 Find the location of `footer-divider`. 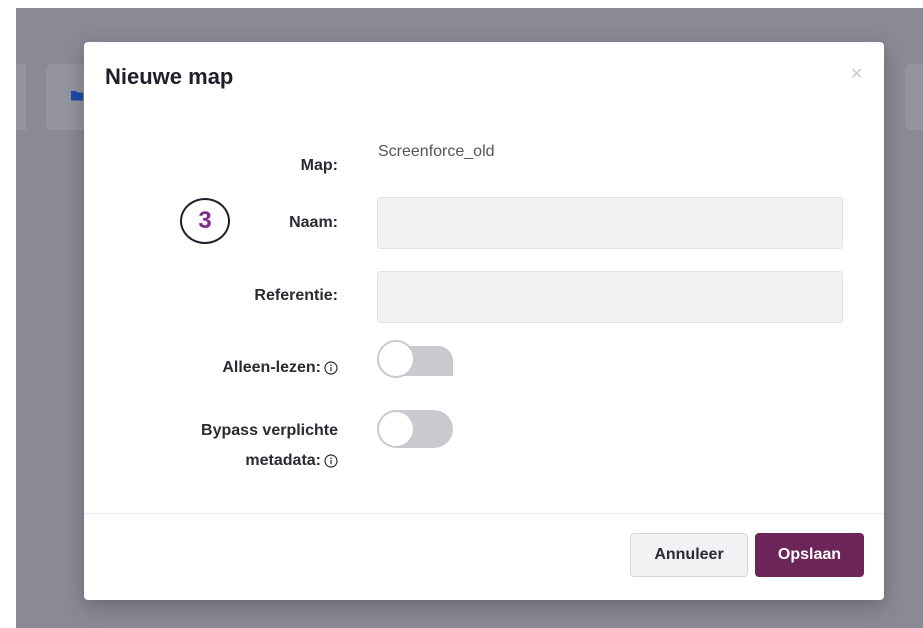

footer-divider is located at coordinates (484, 513).